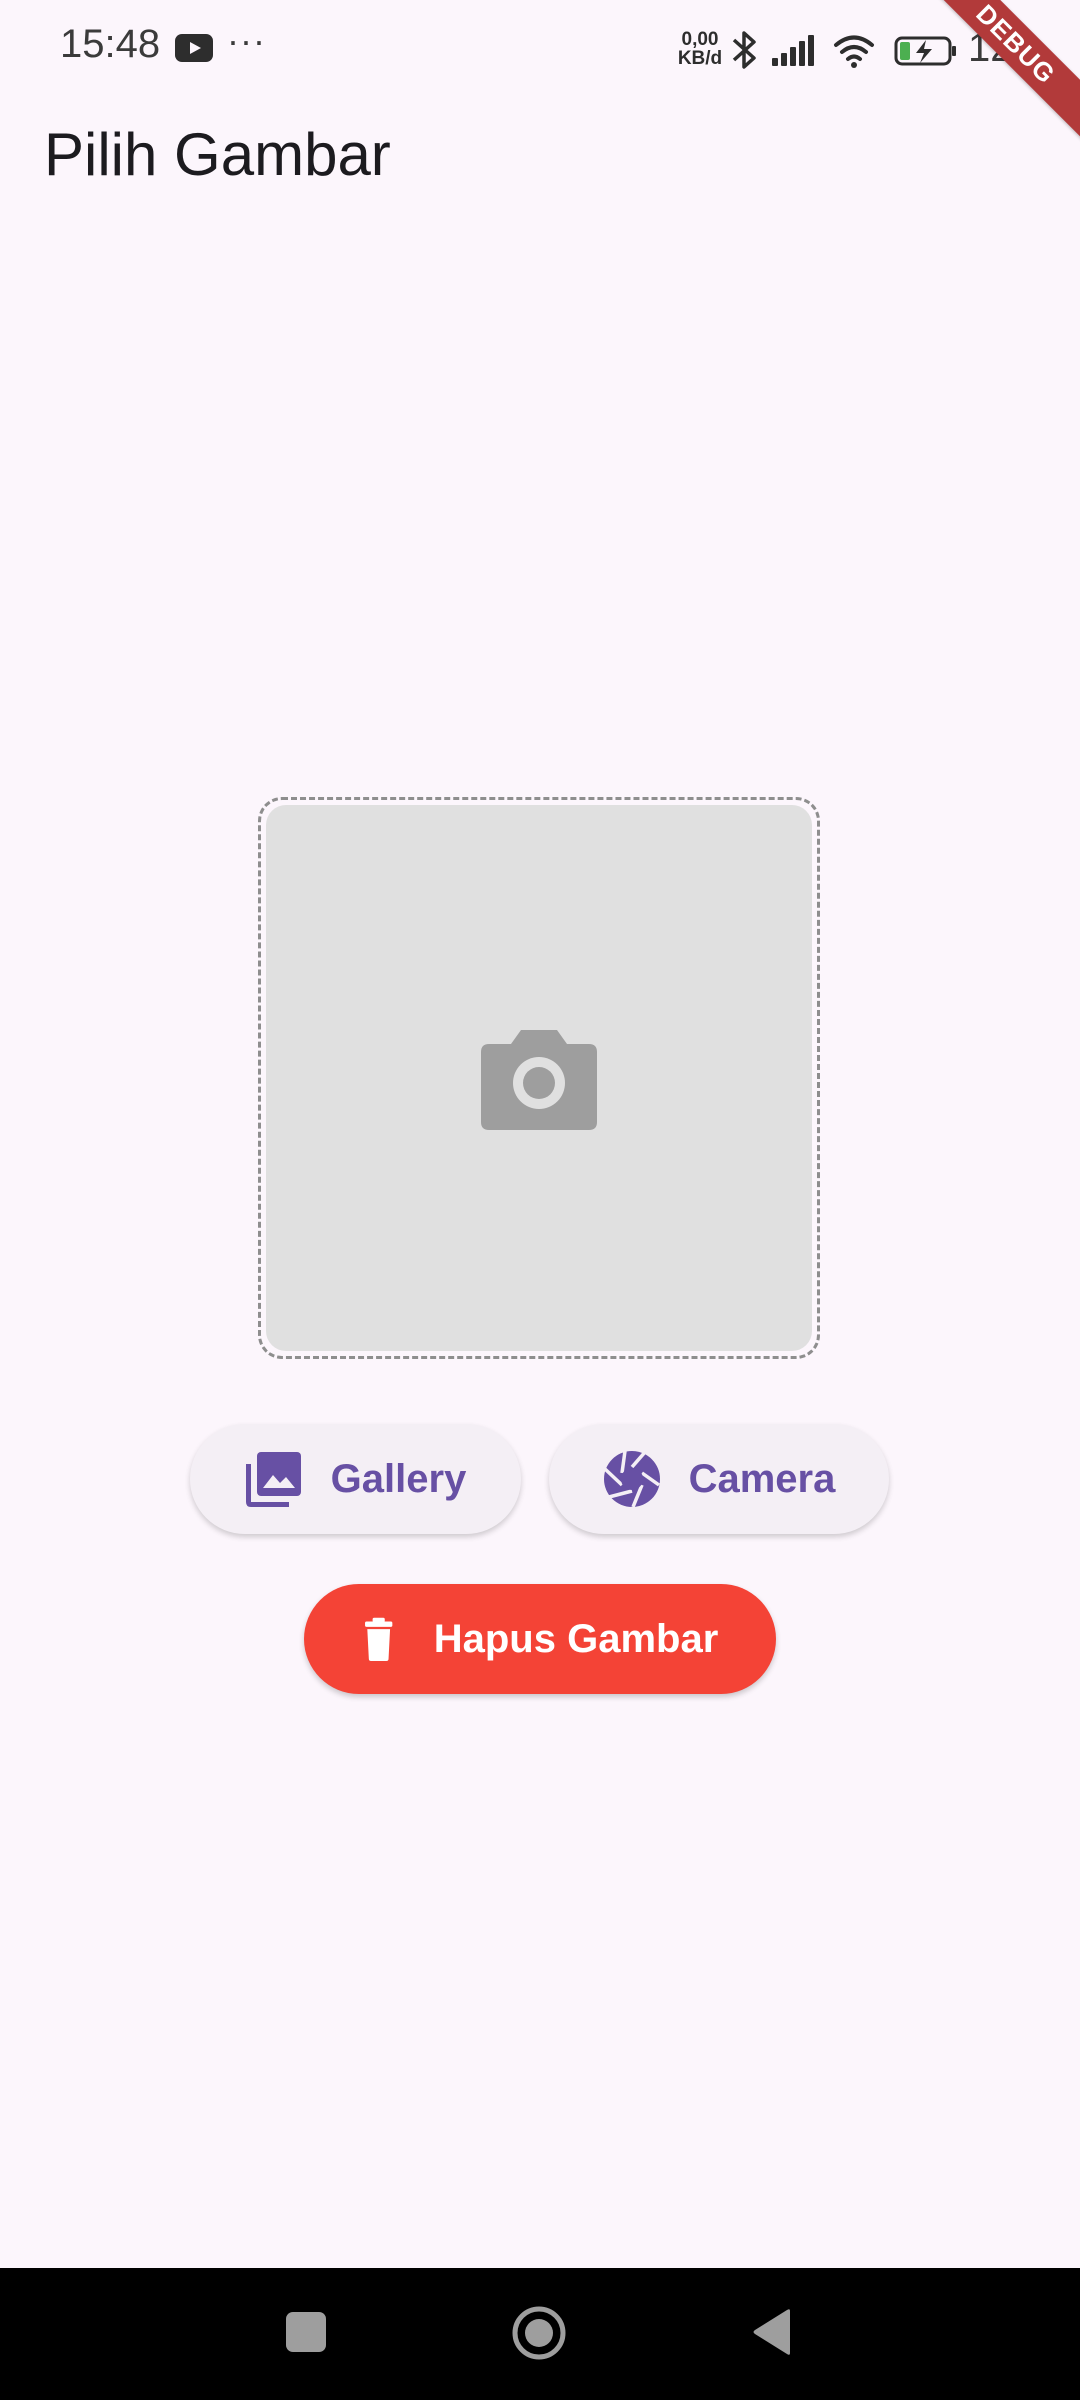 The image size is (1080, 2400). I want to click on network-speed-value: 0,00, so click(700, 39).